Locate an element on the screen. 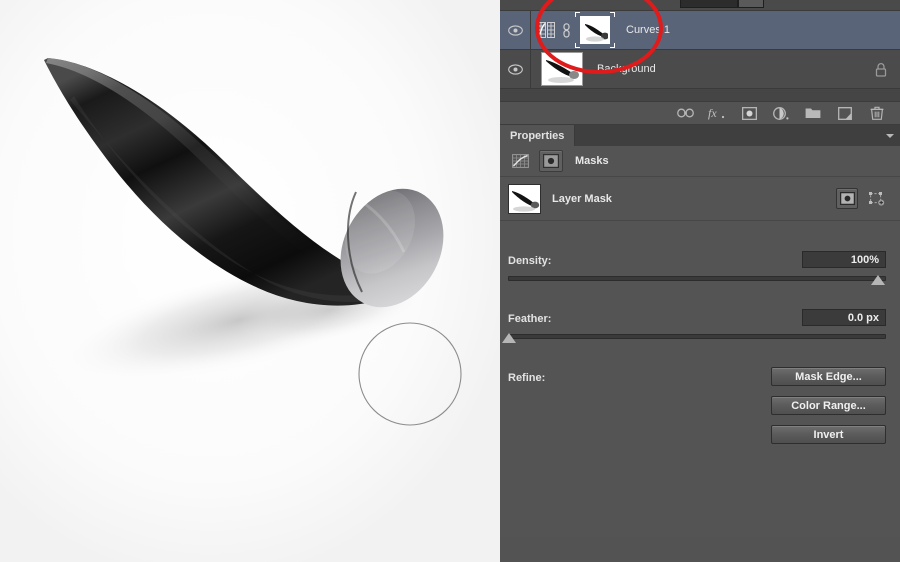  density-value-field: 100% is located at coordinates (844, 259).